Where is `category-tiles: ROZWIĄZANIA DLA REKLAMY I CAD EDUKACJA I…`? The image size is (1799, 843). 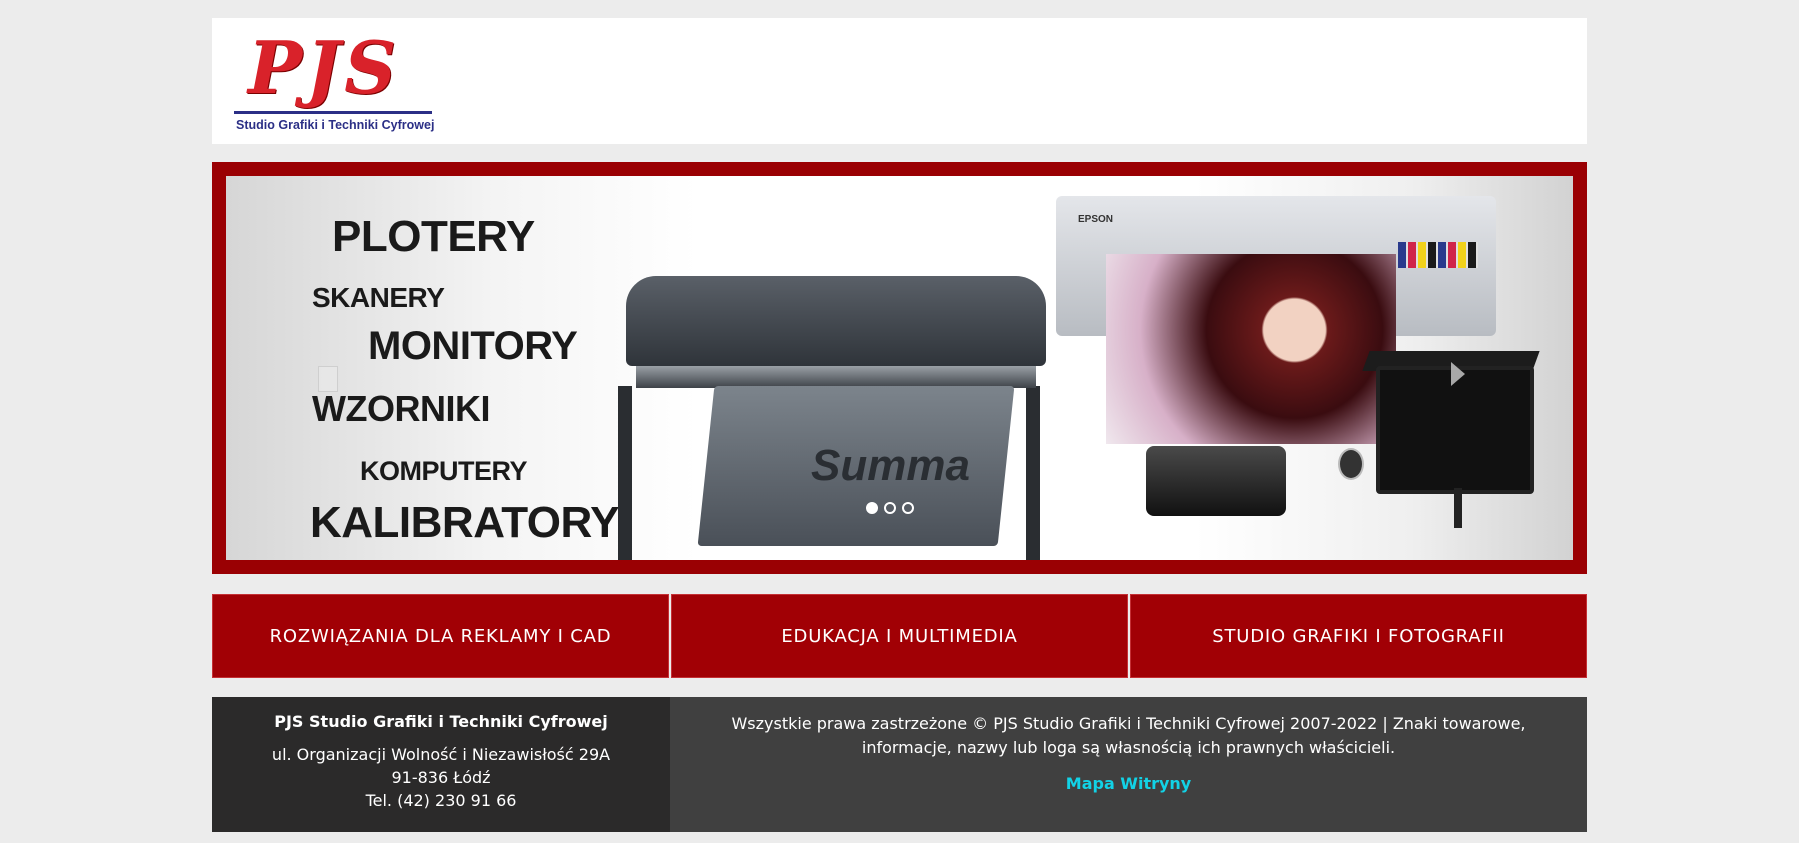
category-tiles: ROZWIĄZANIA DLA REKLAMY I CAD EDUKACJA I… is located at coordinates (899, 636).